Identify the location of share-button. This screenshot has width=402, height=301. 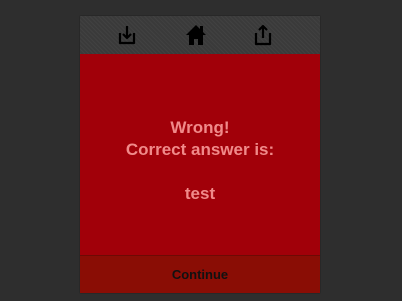
(263, 35).